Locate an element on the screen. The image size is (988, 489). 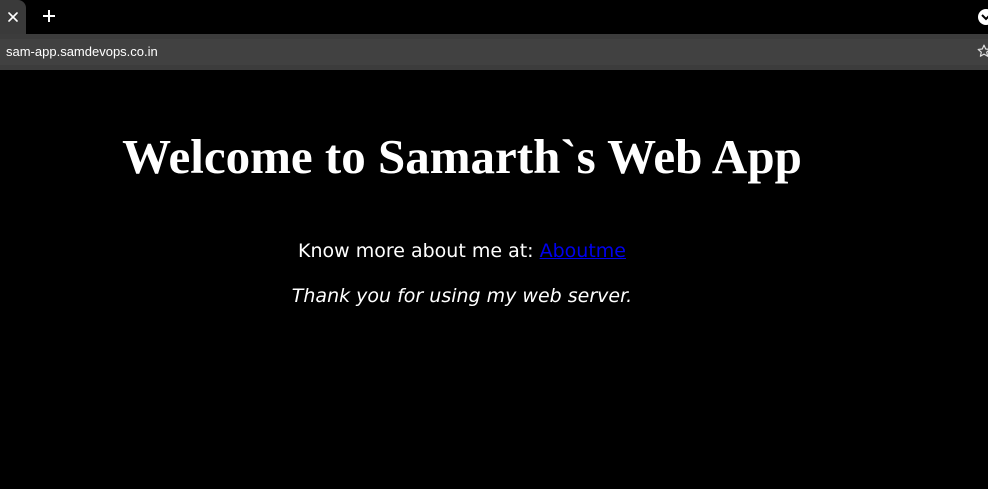
about-line: Know more about me at: Aboutme is located at coordinates (462, 251).